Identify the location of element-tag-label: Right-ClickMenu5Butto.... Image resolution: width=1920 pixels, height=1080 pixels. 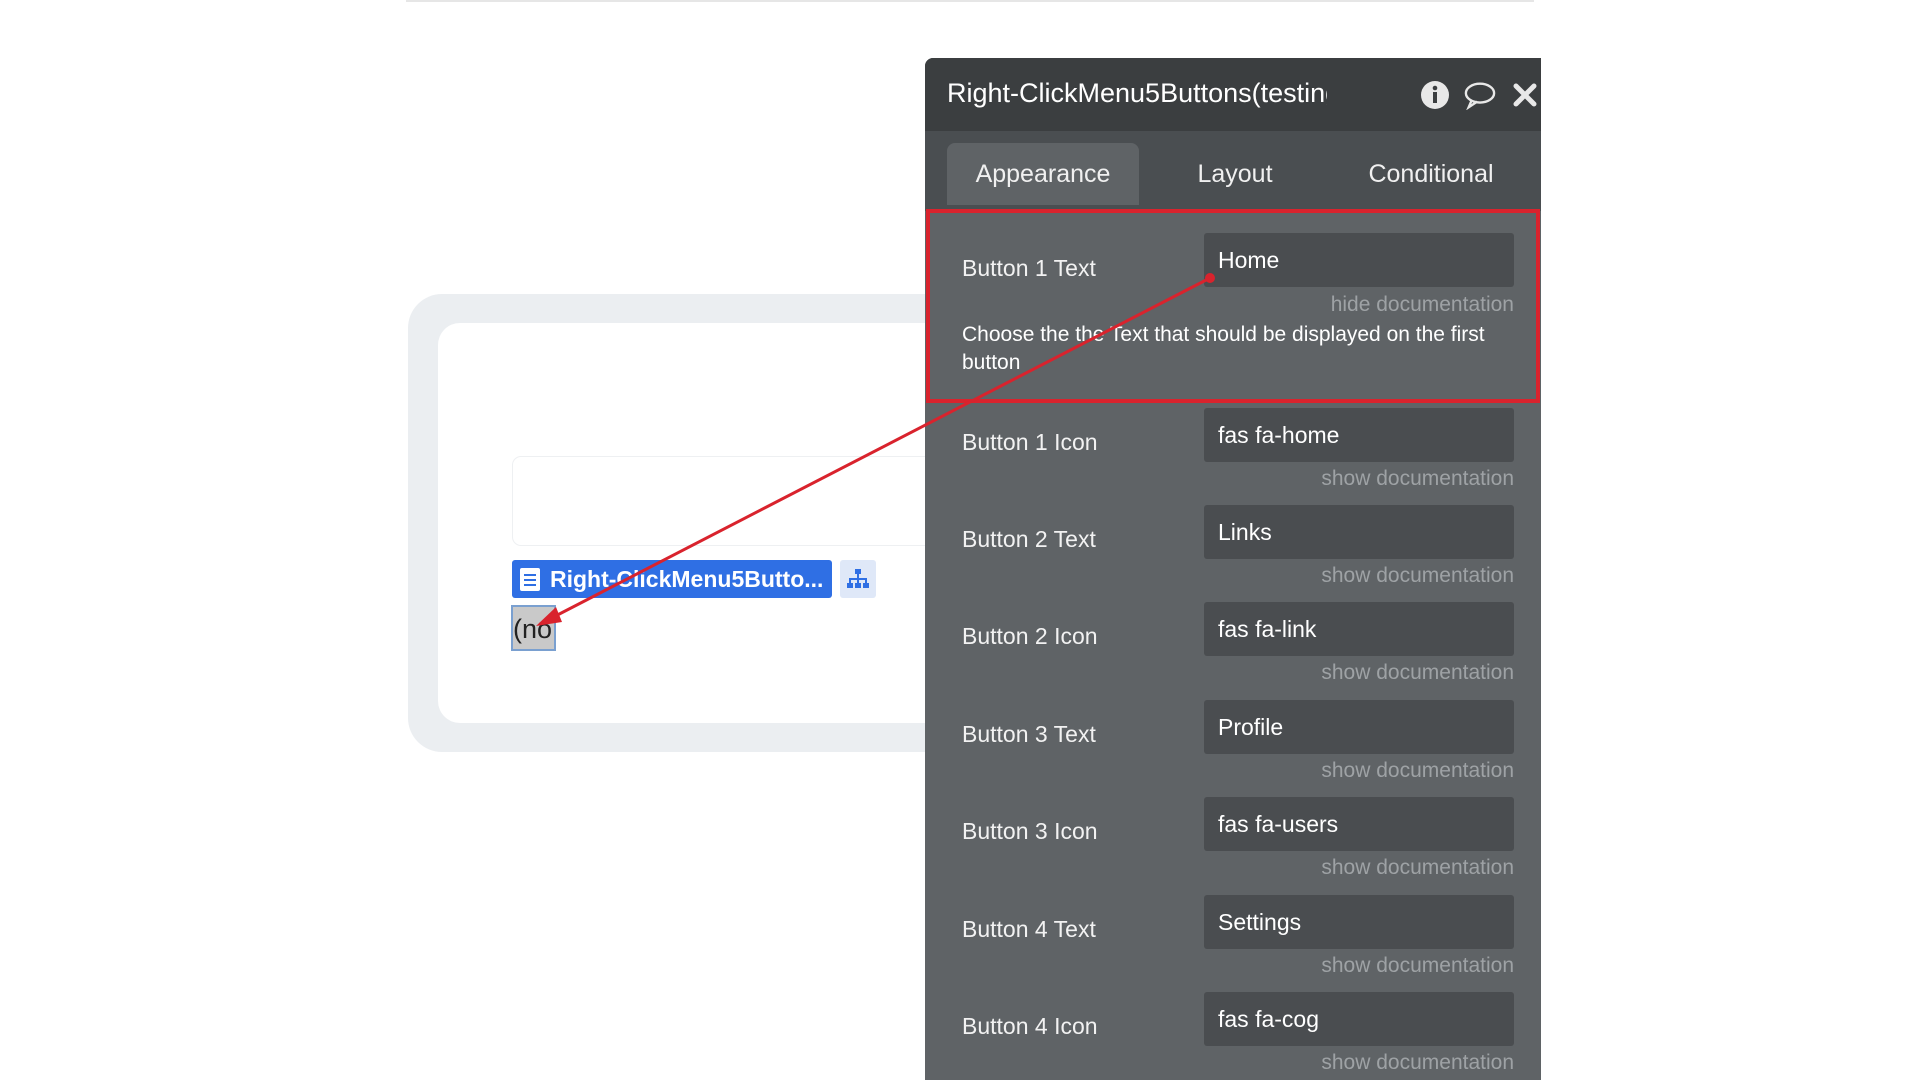
(687, 578).